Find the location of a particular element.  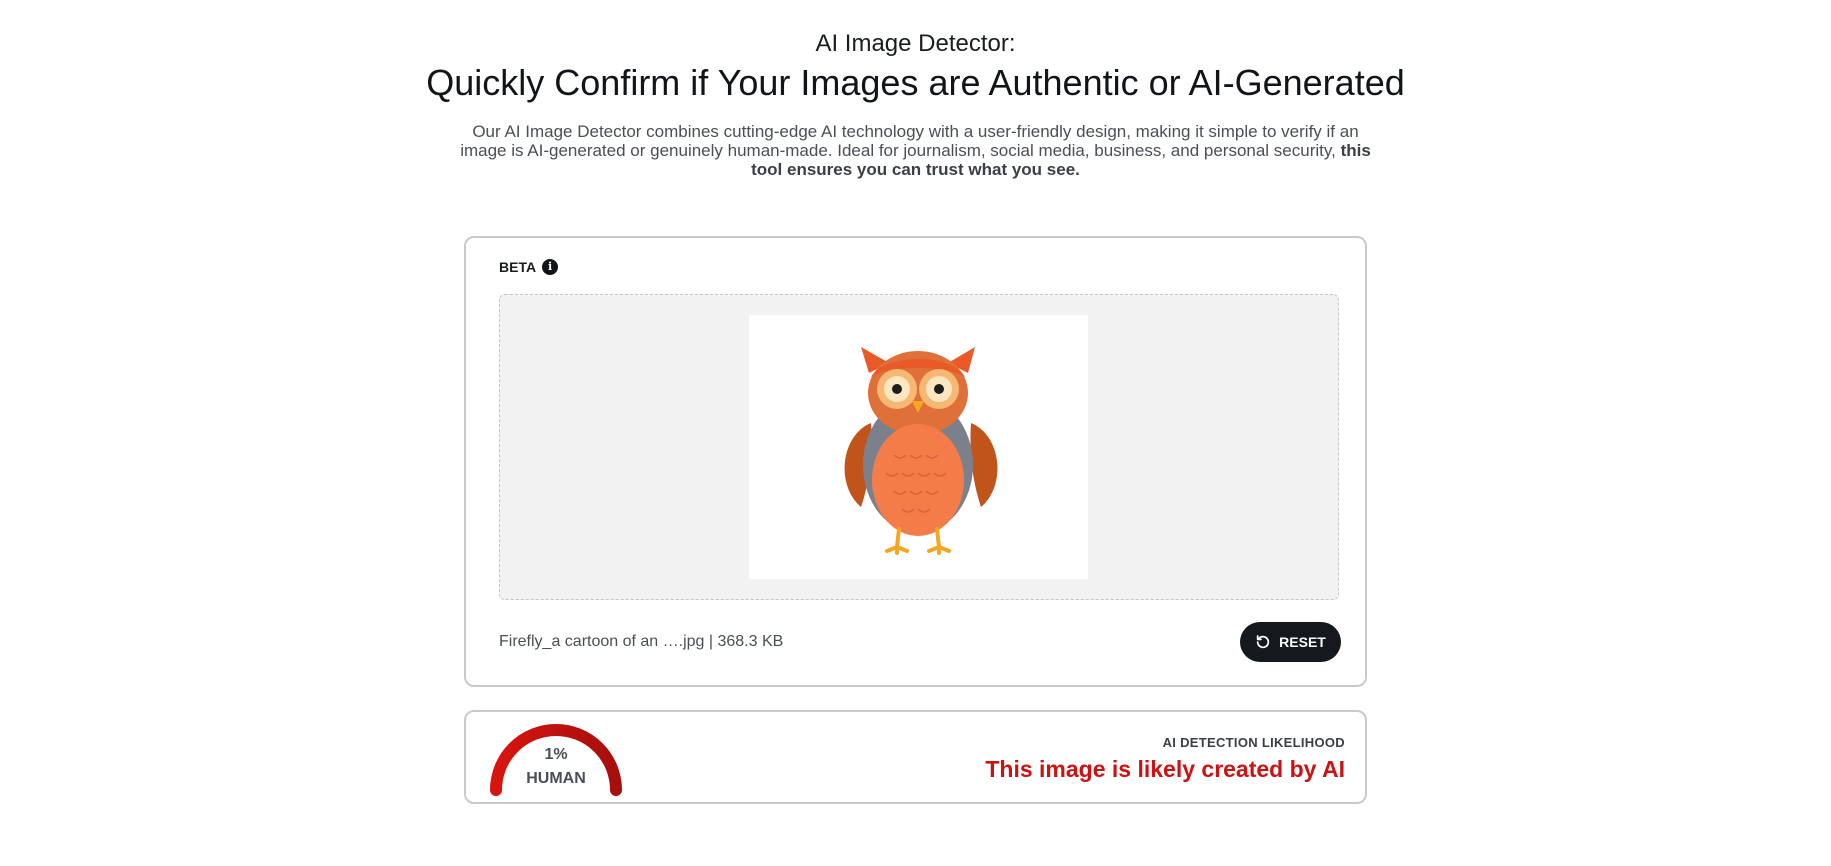

beta-badge: BETA i is located at coordinates (529, 267).